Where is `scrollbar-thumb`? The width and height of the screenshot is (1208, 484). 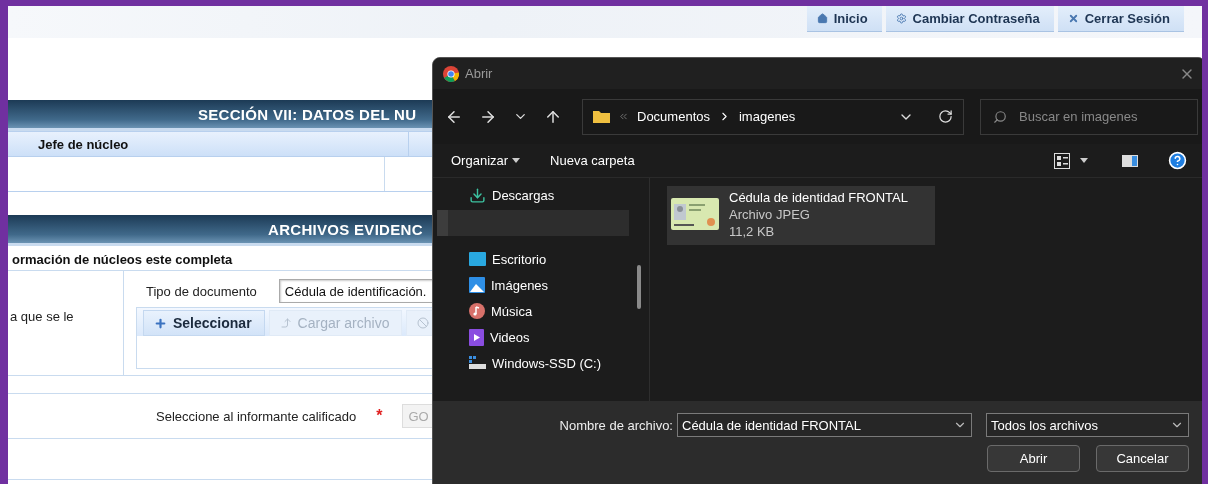 scrollbar-thumb is located at coordinates (639, 287).